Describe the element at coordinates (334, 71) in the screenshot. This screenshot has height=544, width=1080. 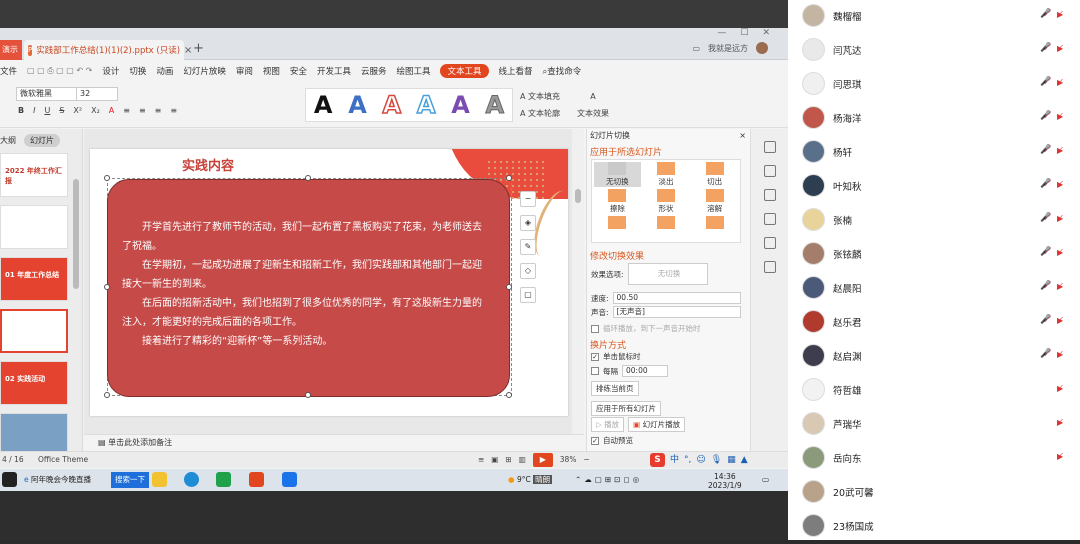
I see `menu-developer: 开发工具` at that location.